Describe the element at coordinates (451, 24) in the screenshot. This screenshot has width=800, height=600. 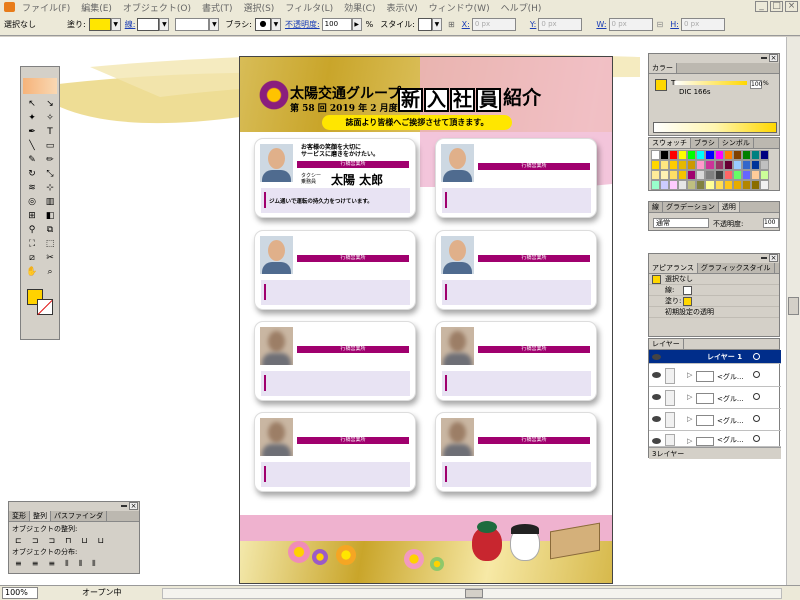
I see `transform-grid-icon: ⊞` at that location.